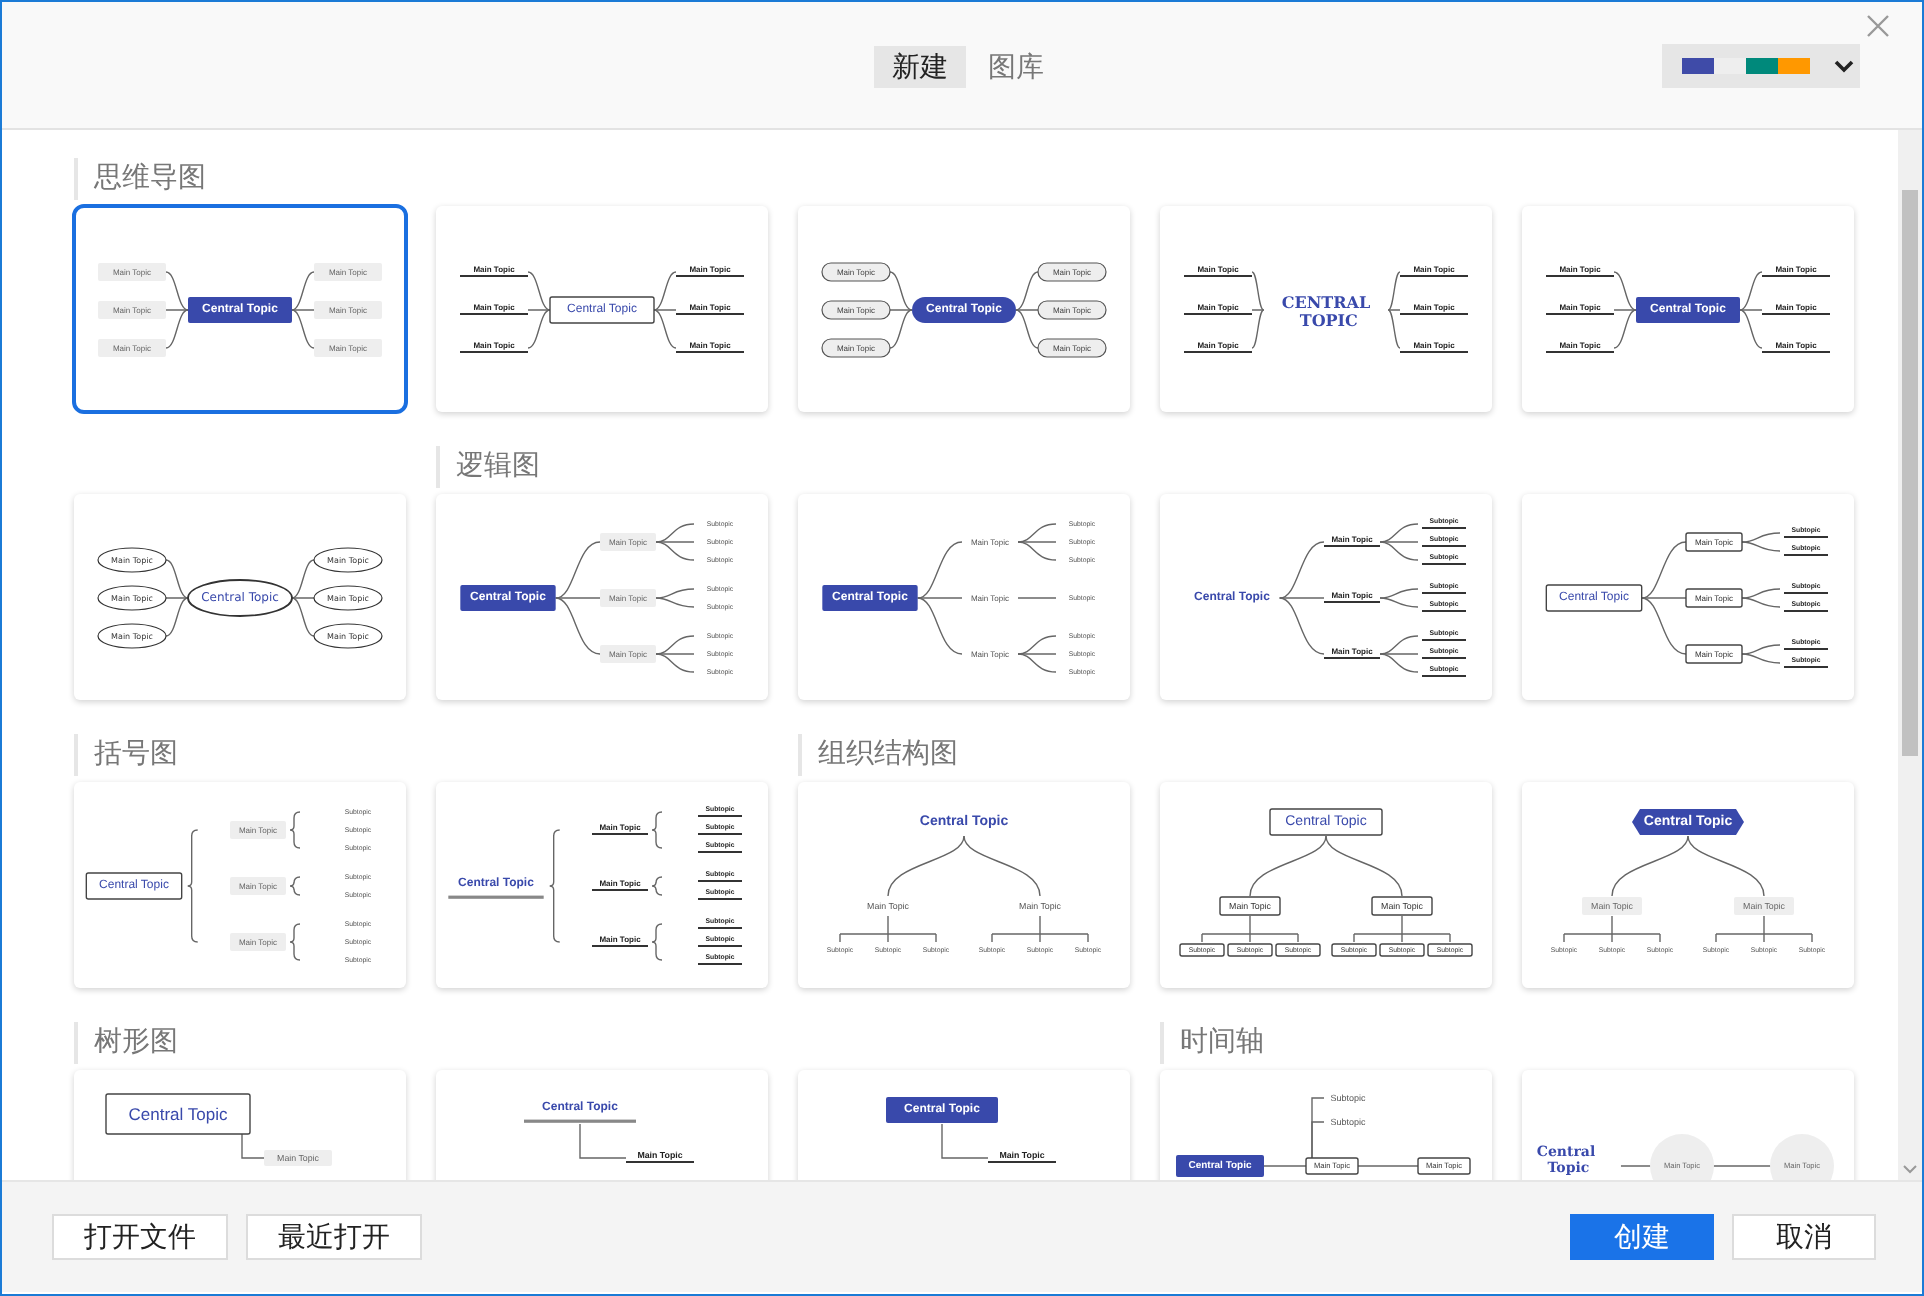  What do you see at coordinates (1804, 1237) in the screenshot?
I see `cancel-button: 取消` at bounding box center [1804, 1237].